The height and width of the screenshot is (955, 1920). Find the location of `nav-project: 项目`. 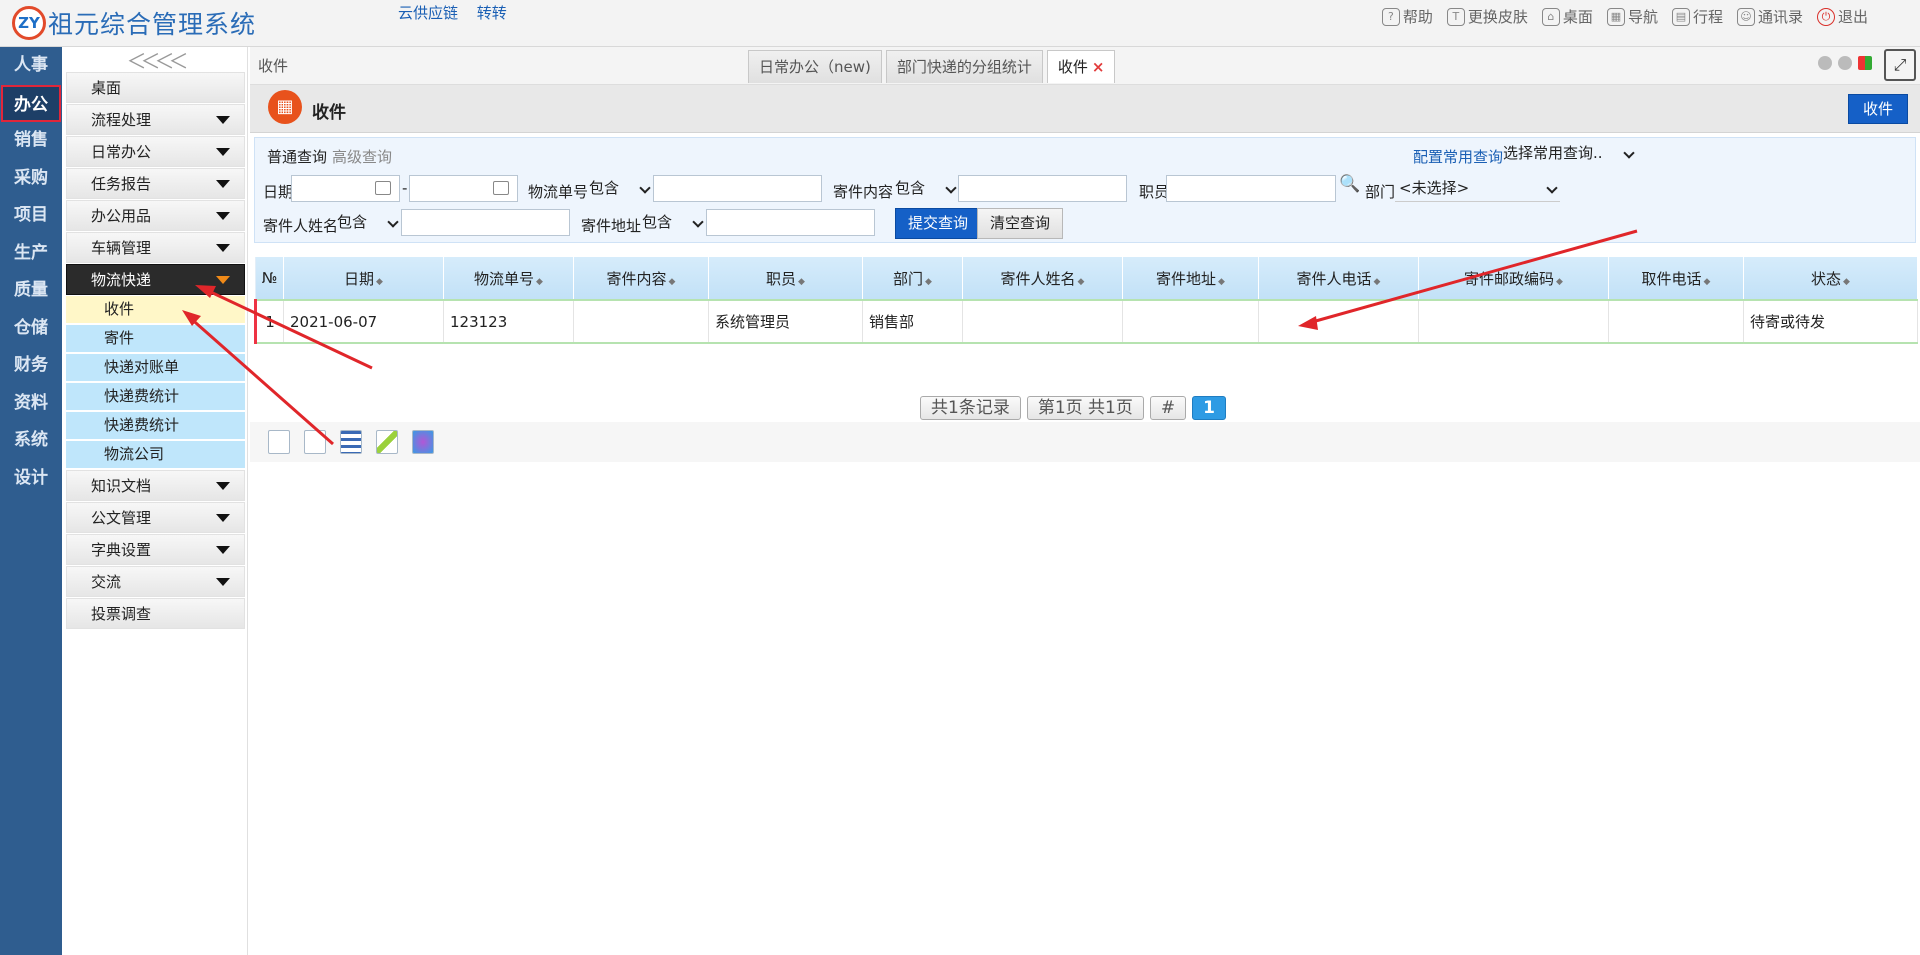

nav-project: 项目 is located at coordinates (31, 216).